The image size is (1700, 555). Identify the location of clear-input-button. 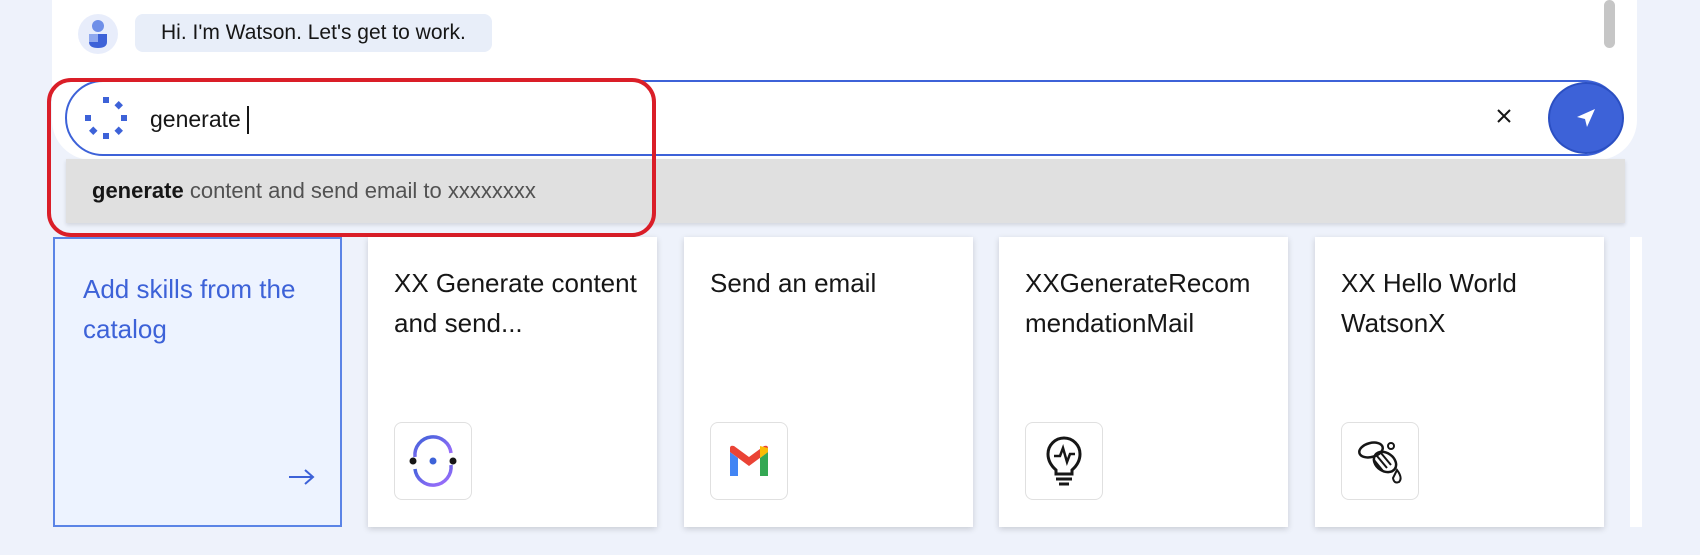
(1504, 116).